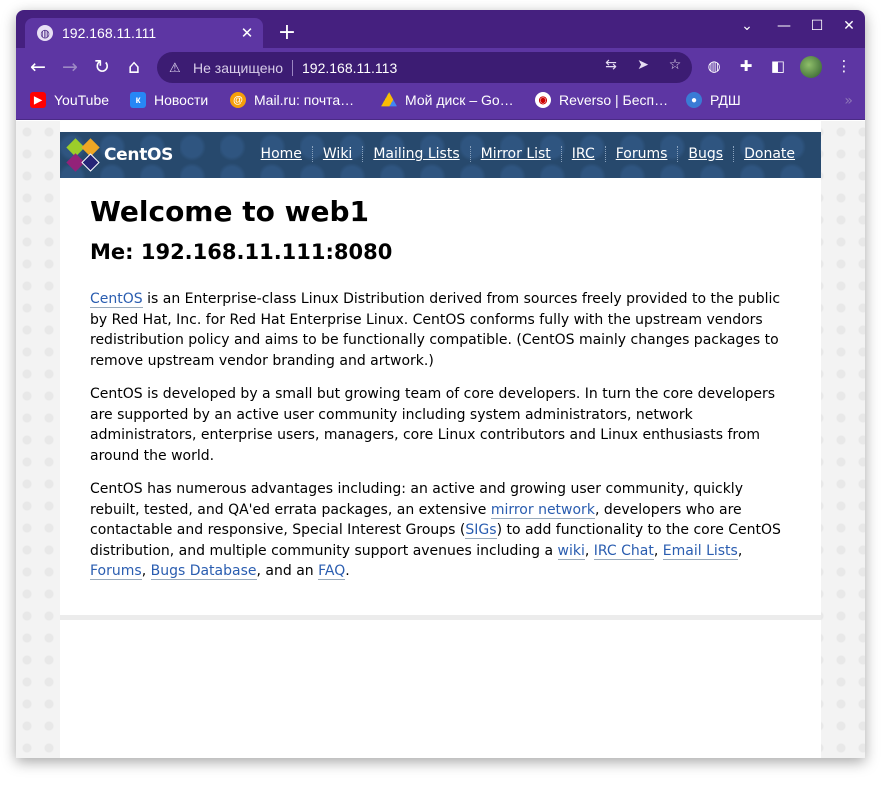 Image resolution: width=881 pixels, height=790 pixels. What do you see at coordinates (849, 26) in the screenshot?
I see `close-window-button: ✕` at bounding box center [849, 26].